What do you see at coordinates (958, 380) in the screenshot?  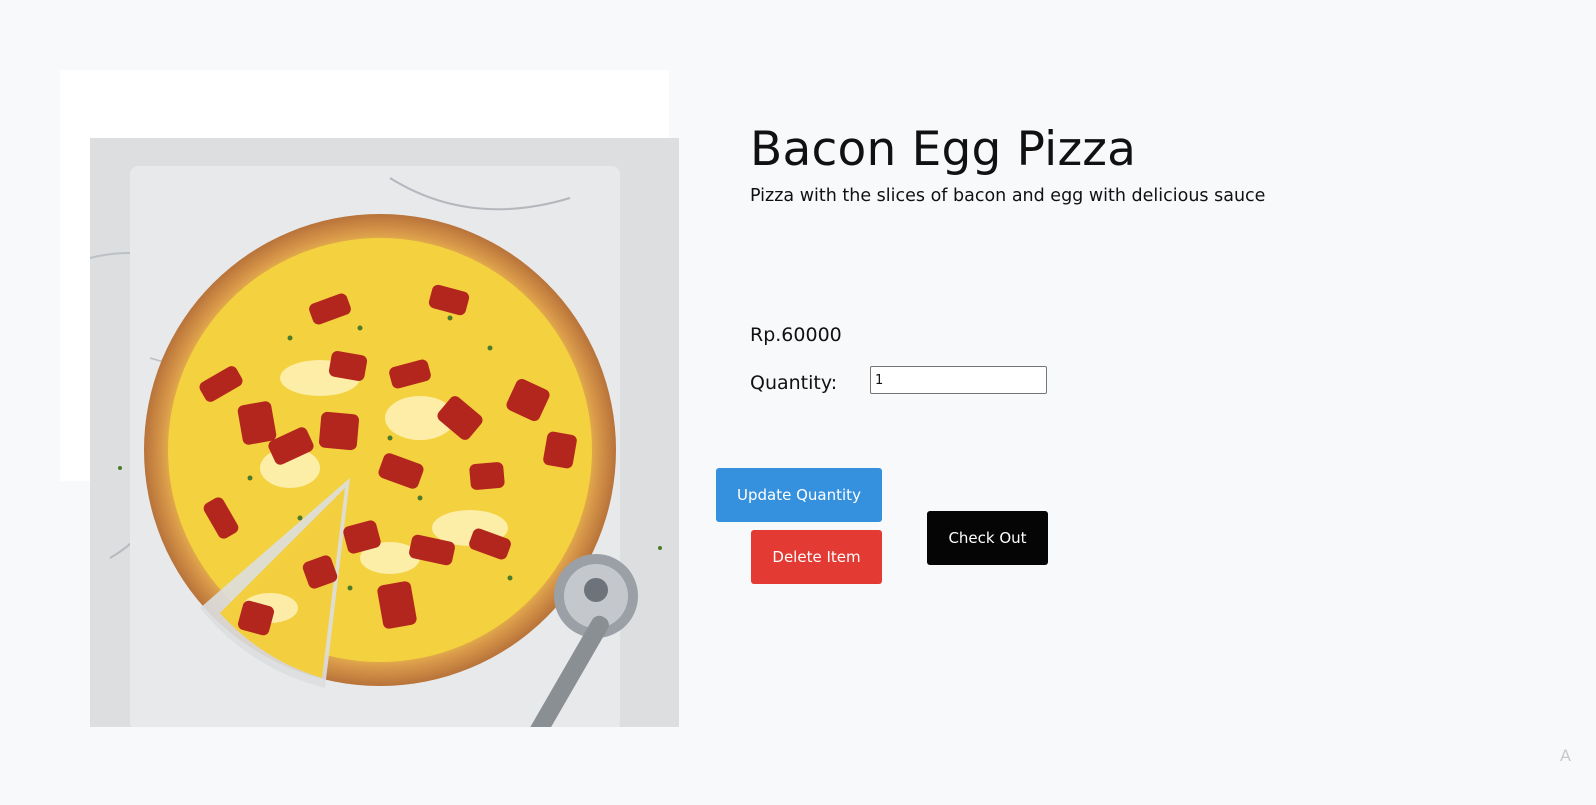 I see `quantity-input` at bounding box center [958, 380].